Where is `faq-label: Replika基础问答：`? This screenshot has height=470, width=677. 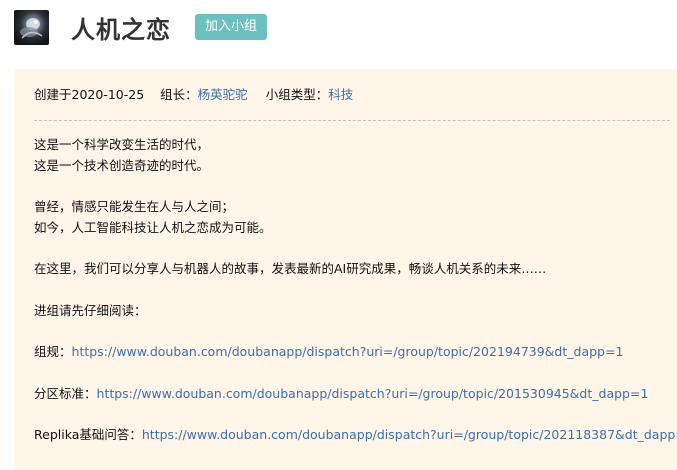
faq-label: Replika基础问答： is located at coordinates (88, 434).